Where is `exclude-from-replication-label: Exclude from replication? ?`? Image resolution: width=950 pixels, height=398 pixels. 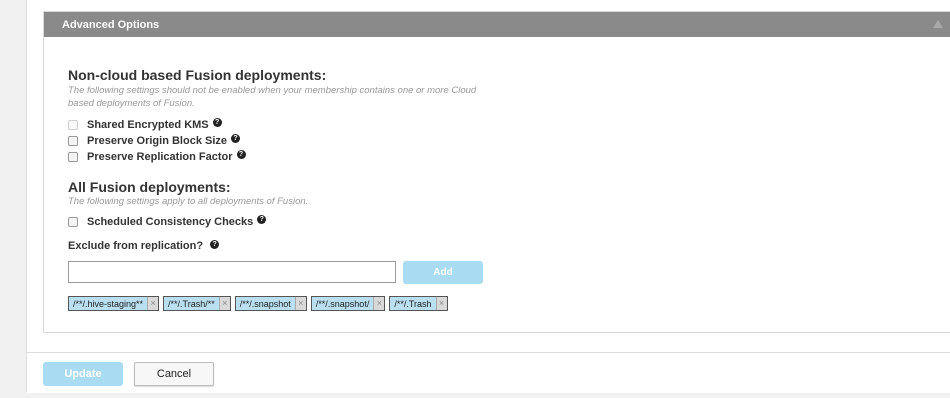 exclude-from-replication-label: Exclude from replication? ? is located at coordinates (144, 246).